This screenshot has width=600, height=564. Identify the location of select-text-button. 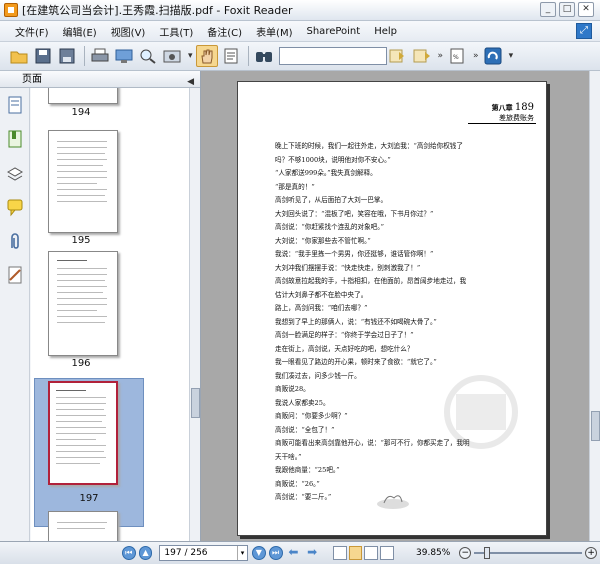
(231, 56).